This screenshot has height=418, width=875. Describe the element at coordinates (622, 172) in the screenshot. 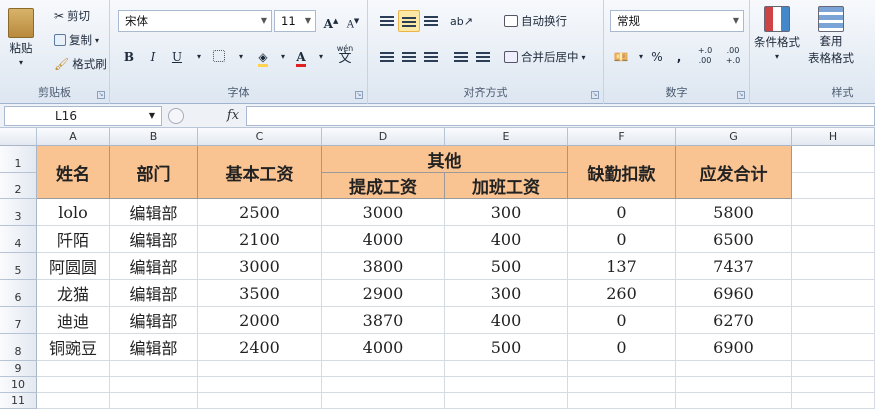

I see `header-deduction: 缺勤扣款` at that location.